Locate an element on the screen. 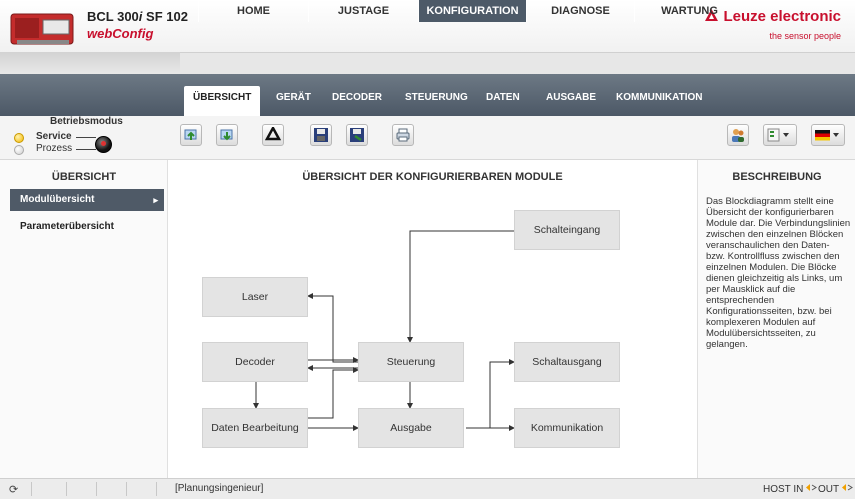  nav-item-label: Modulübersicht is located at coordinates (57, 199).